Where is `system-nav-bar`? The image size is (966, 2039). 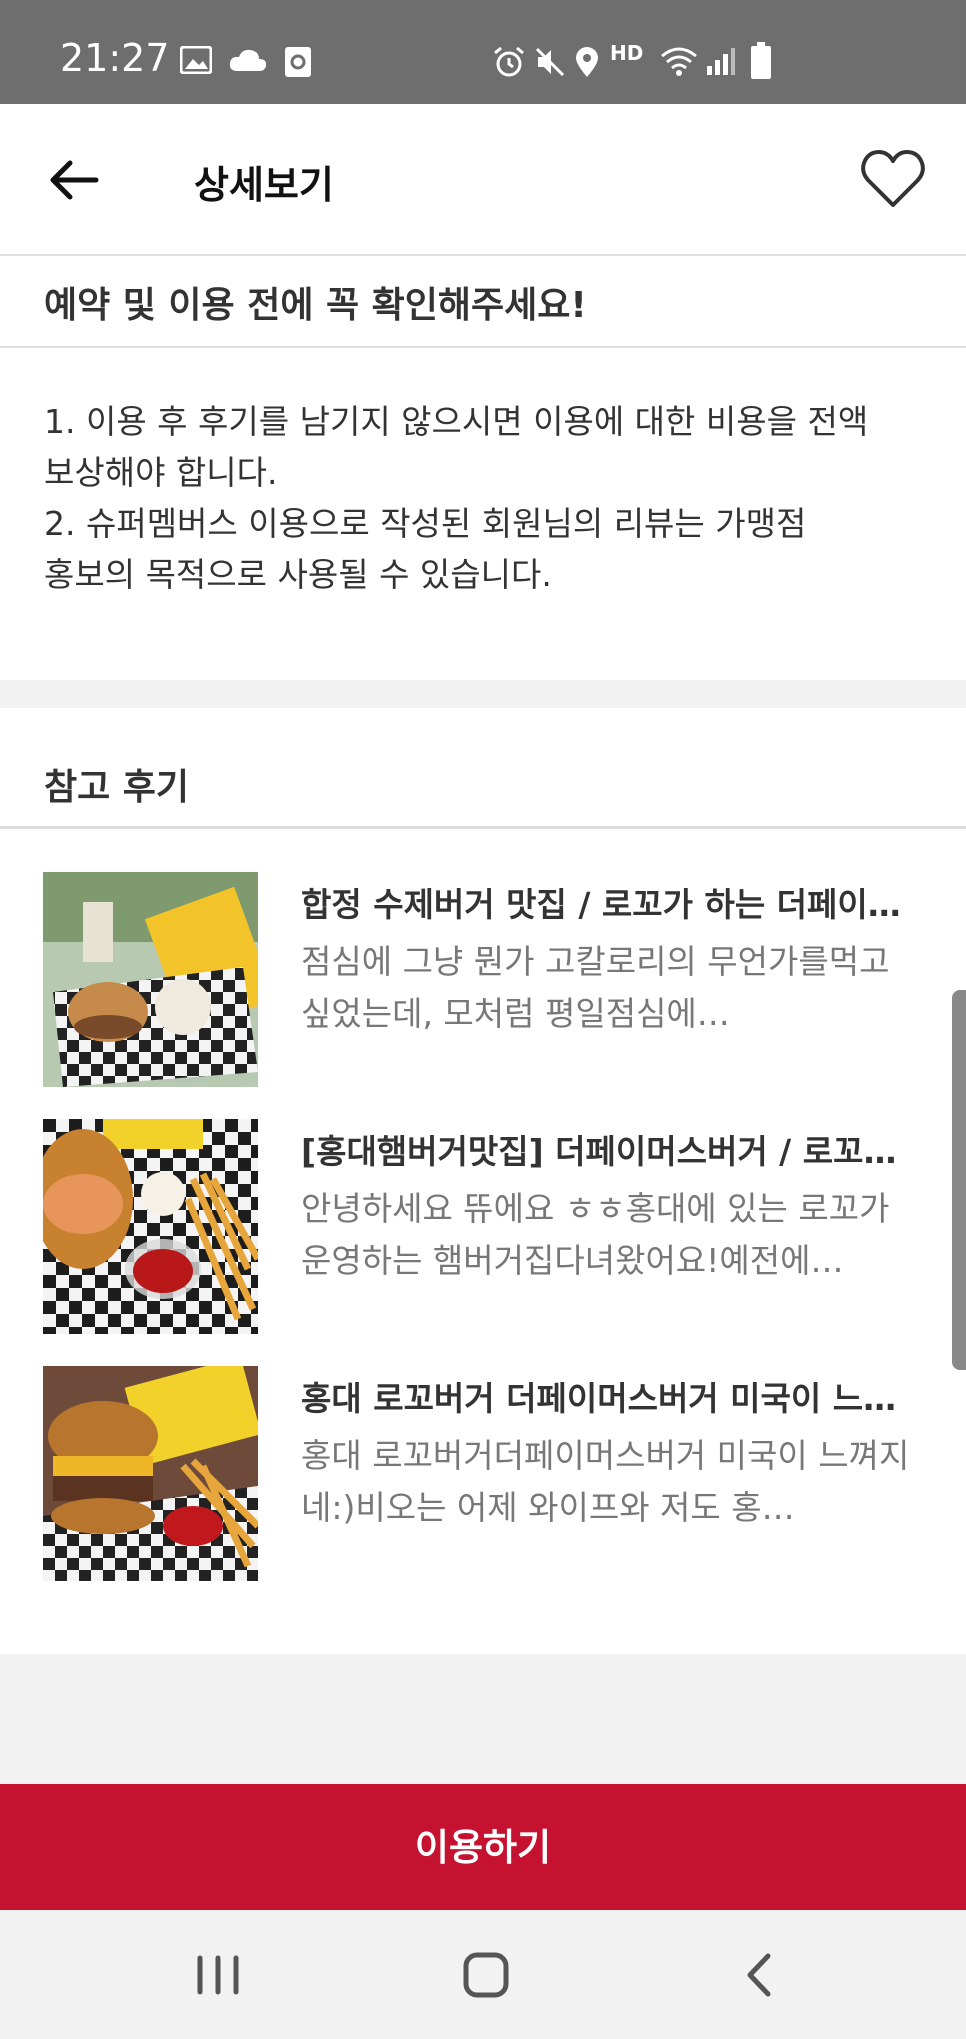
system-nav-bar is located at coordinates (483, 1974).